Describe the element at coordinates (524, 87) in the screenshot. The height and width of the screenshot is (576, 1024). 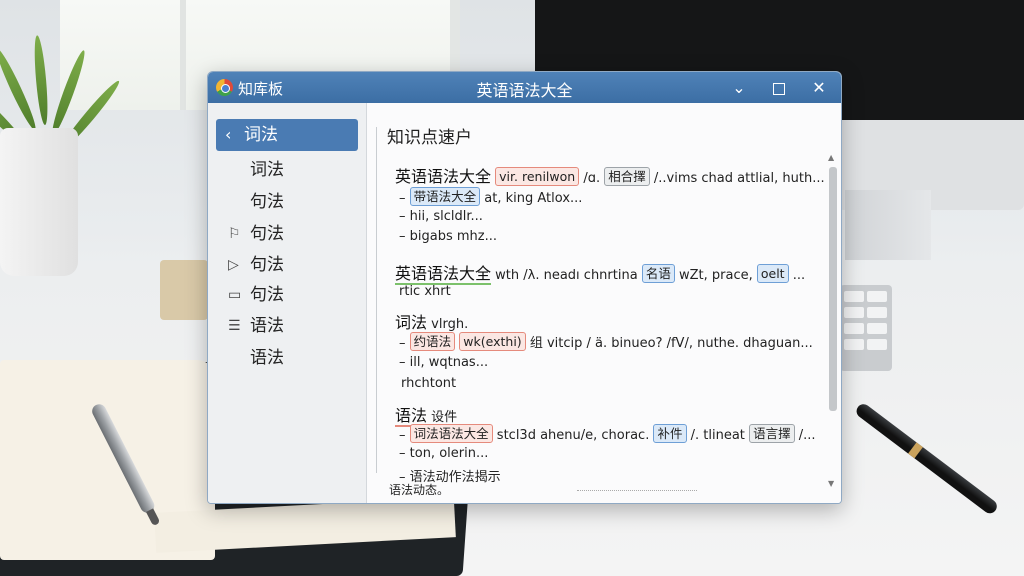
I see `title-bar: 知库板 英语语法大全 ⌄ ✕` at that location.